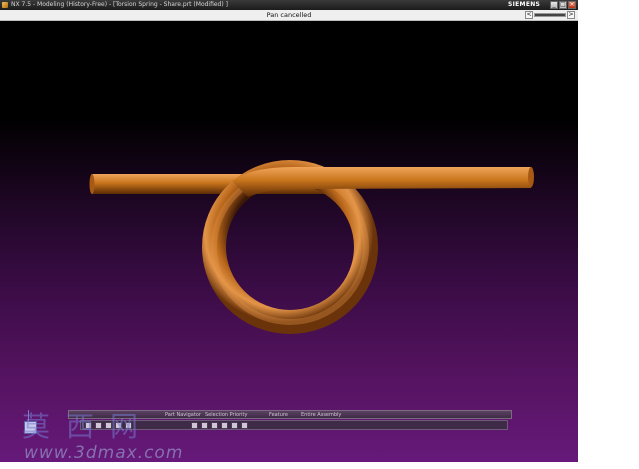  What do you see at coordinates (204, 425) in the screenshot?
I see `wireframe-icon` at bounding box center [204, 425].